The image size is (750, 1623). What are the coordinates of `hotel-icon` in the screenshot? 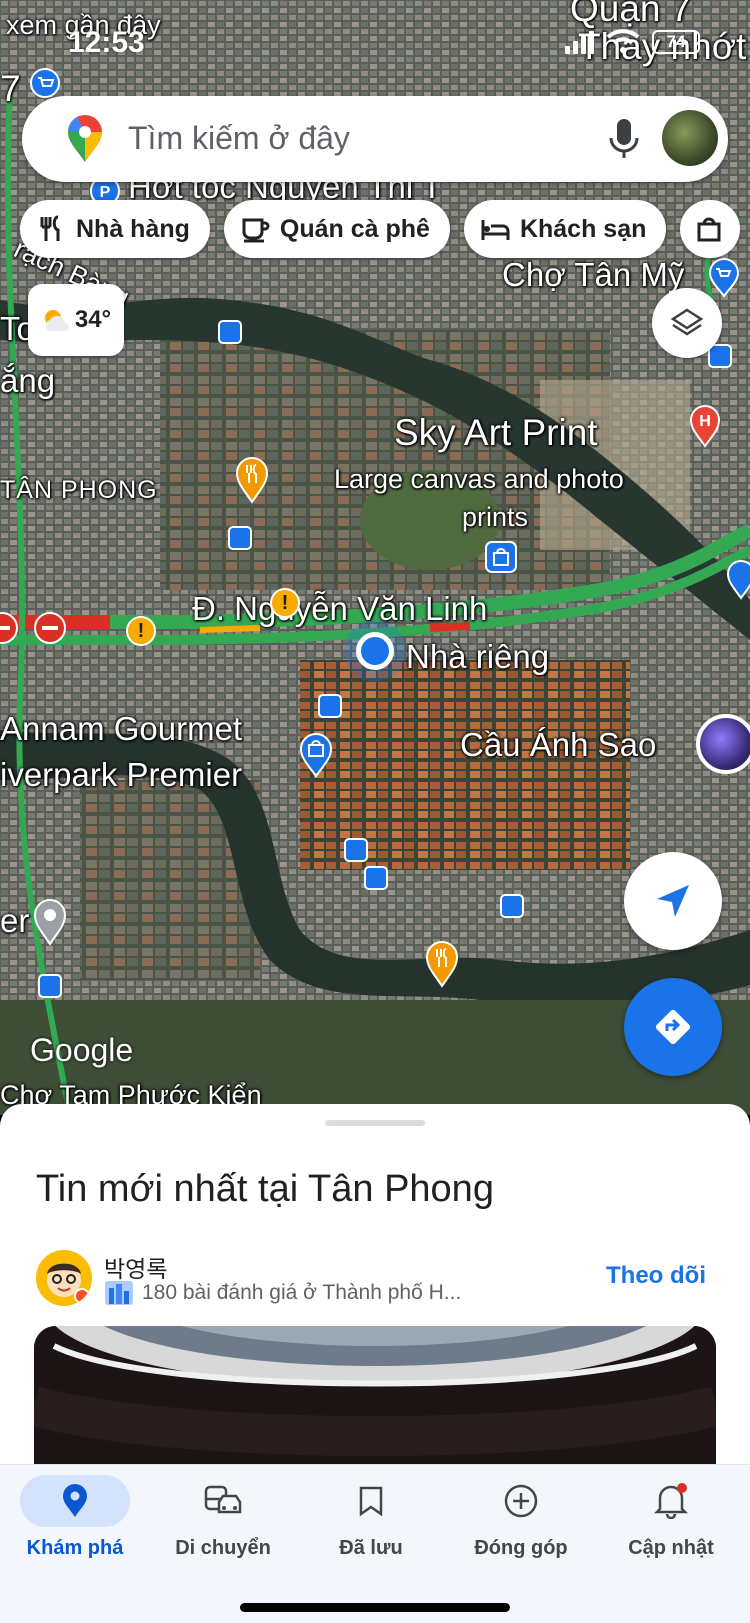 It's located at (495, 230).